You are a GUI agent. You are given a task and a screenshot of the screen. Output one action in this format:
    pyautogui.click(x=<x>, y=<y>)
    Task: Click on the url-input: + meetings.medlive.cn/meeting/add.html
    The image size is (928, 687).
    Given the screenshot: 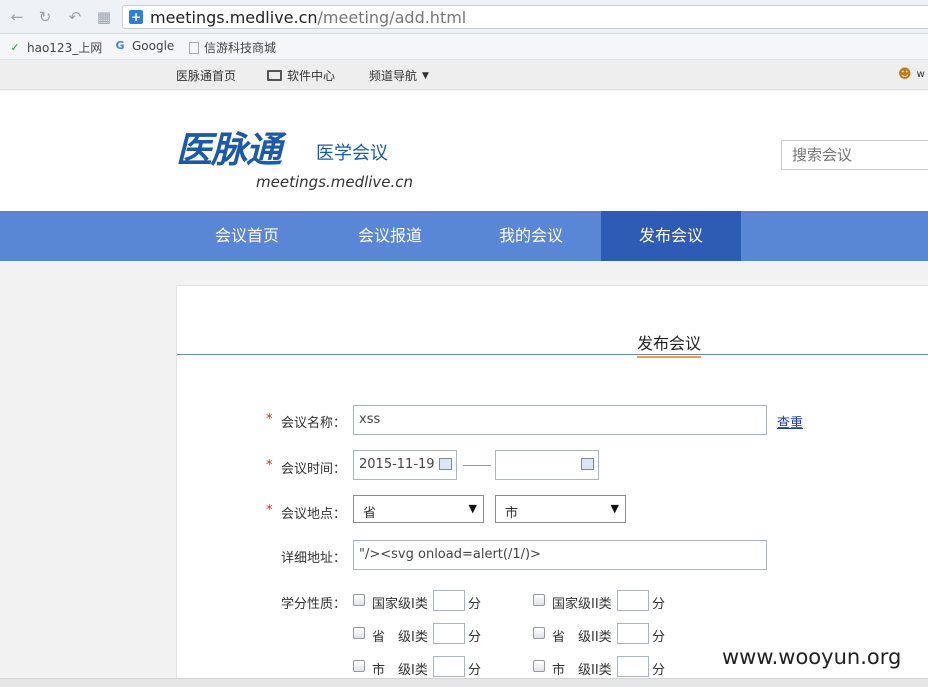 What is the action you would take?
    pyautogui.click(x=525, y=17)
    